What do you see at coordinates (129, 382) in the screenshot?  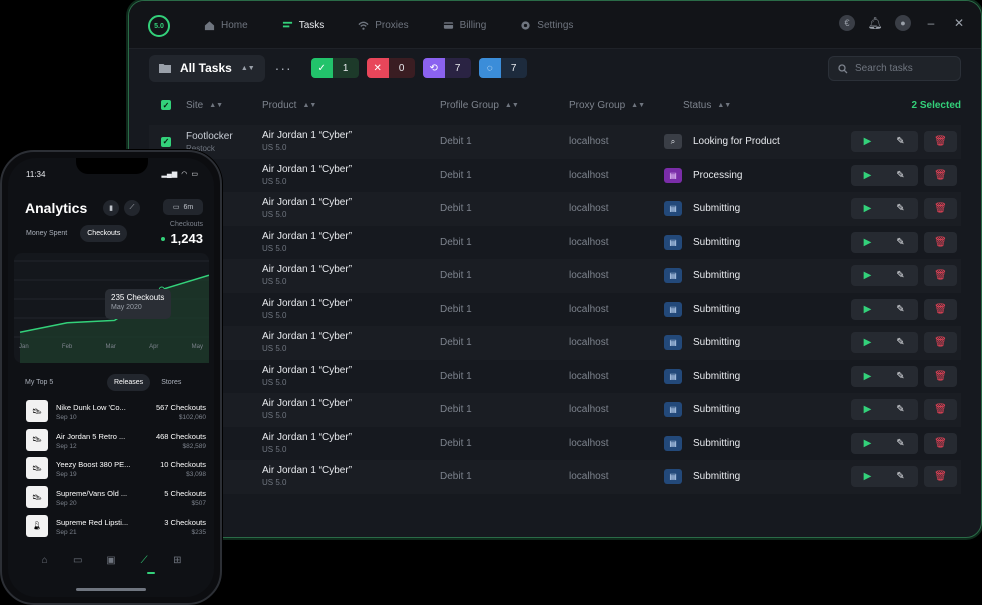 I see `tab-releases: Releases` at bounding box center [129, 382].